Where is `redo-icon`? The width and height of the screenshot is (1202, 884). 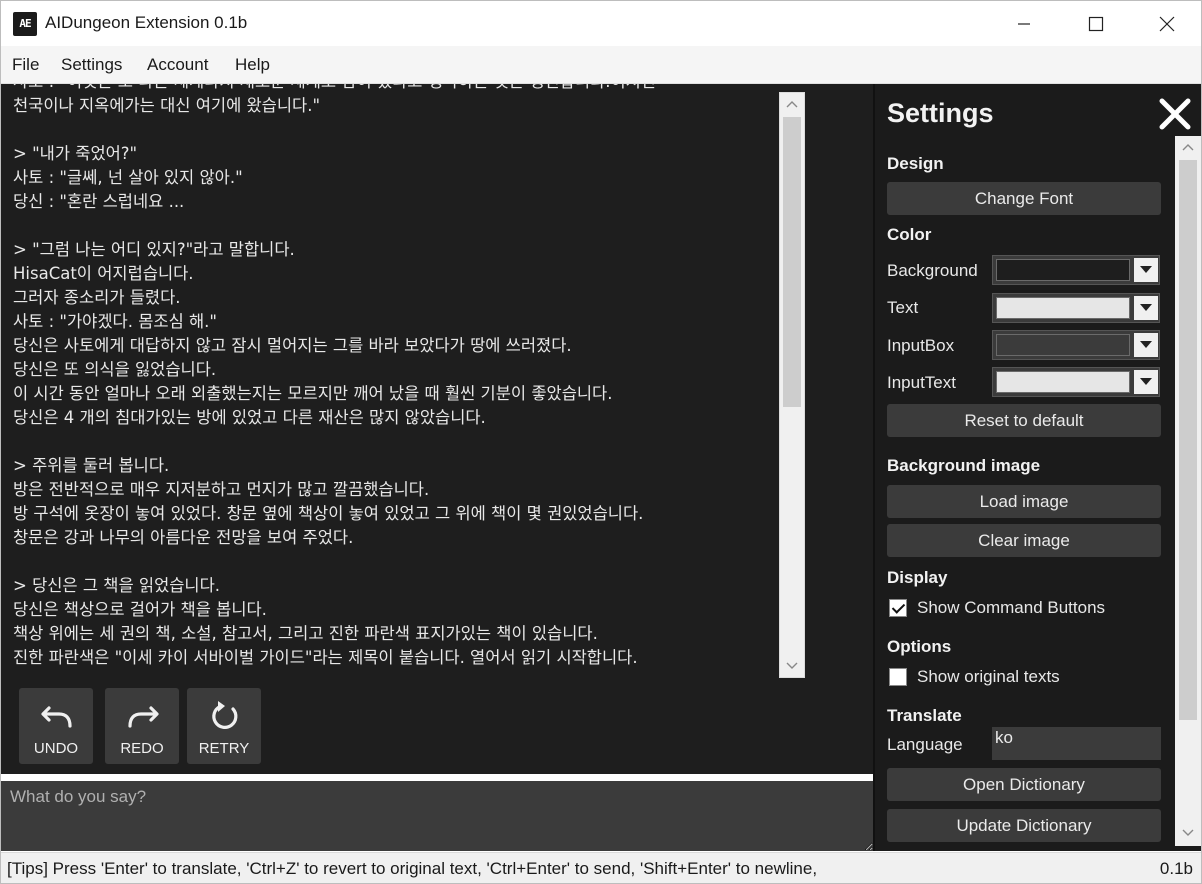
redo-icon is located at coordinates (143, 717).